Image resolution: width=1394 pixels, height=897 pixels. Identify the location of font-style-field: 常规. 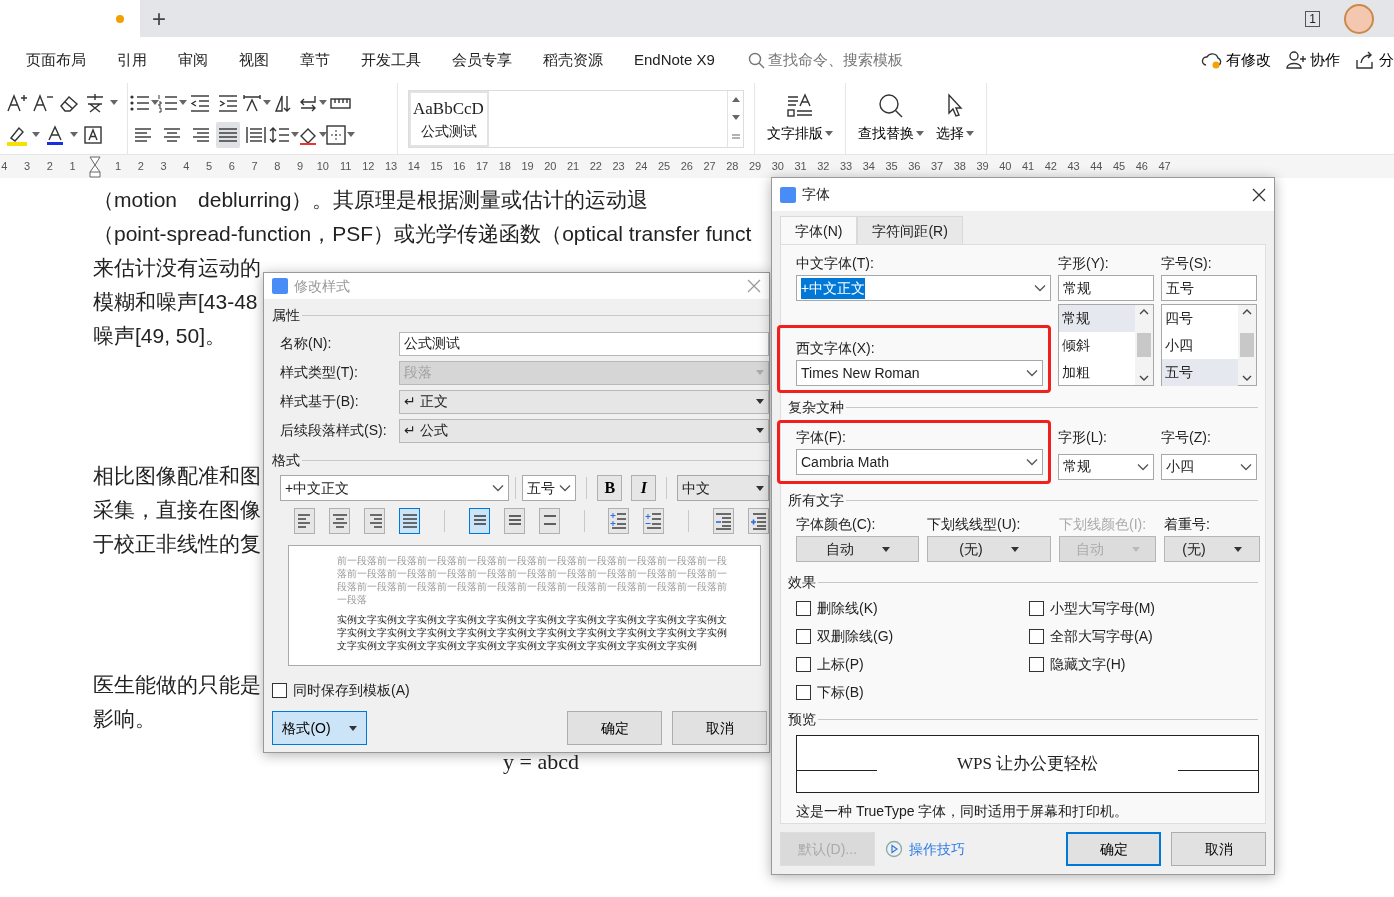
(1106, 288).